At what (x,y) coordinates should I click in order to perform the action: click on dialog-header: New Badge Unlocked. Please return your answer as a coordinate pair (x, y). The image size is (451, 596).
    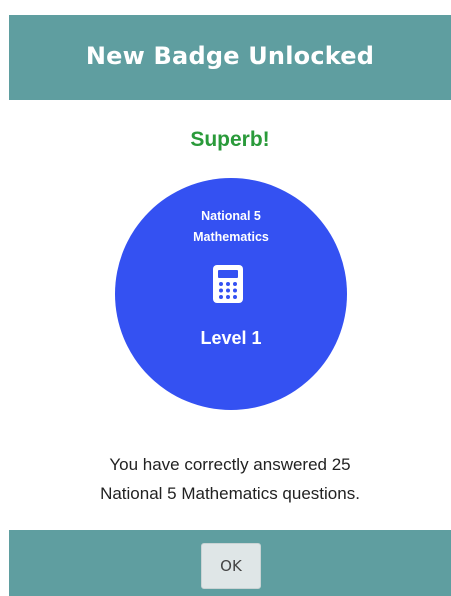
    Looking at the image, I should click on (230, 57).